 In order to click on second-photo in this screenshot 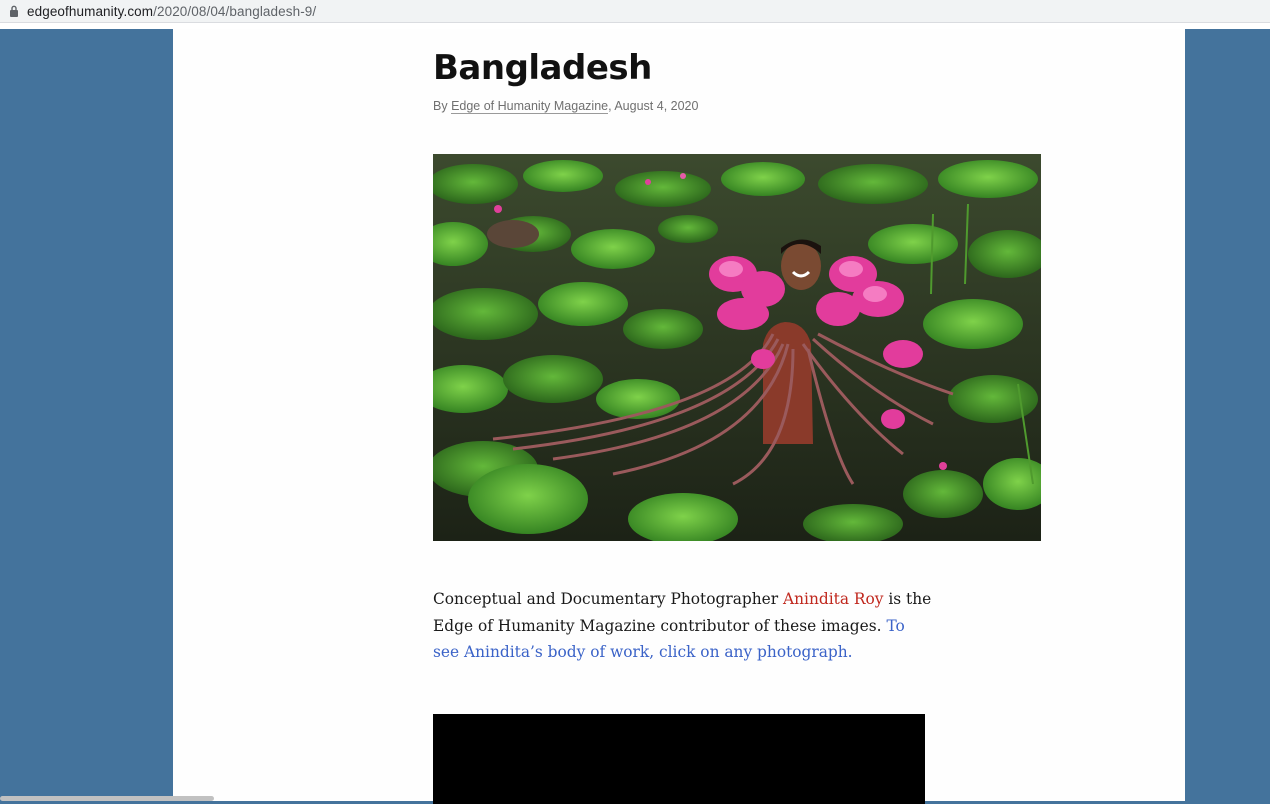, I will do `click(679, 759)`.